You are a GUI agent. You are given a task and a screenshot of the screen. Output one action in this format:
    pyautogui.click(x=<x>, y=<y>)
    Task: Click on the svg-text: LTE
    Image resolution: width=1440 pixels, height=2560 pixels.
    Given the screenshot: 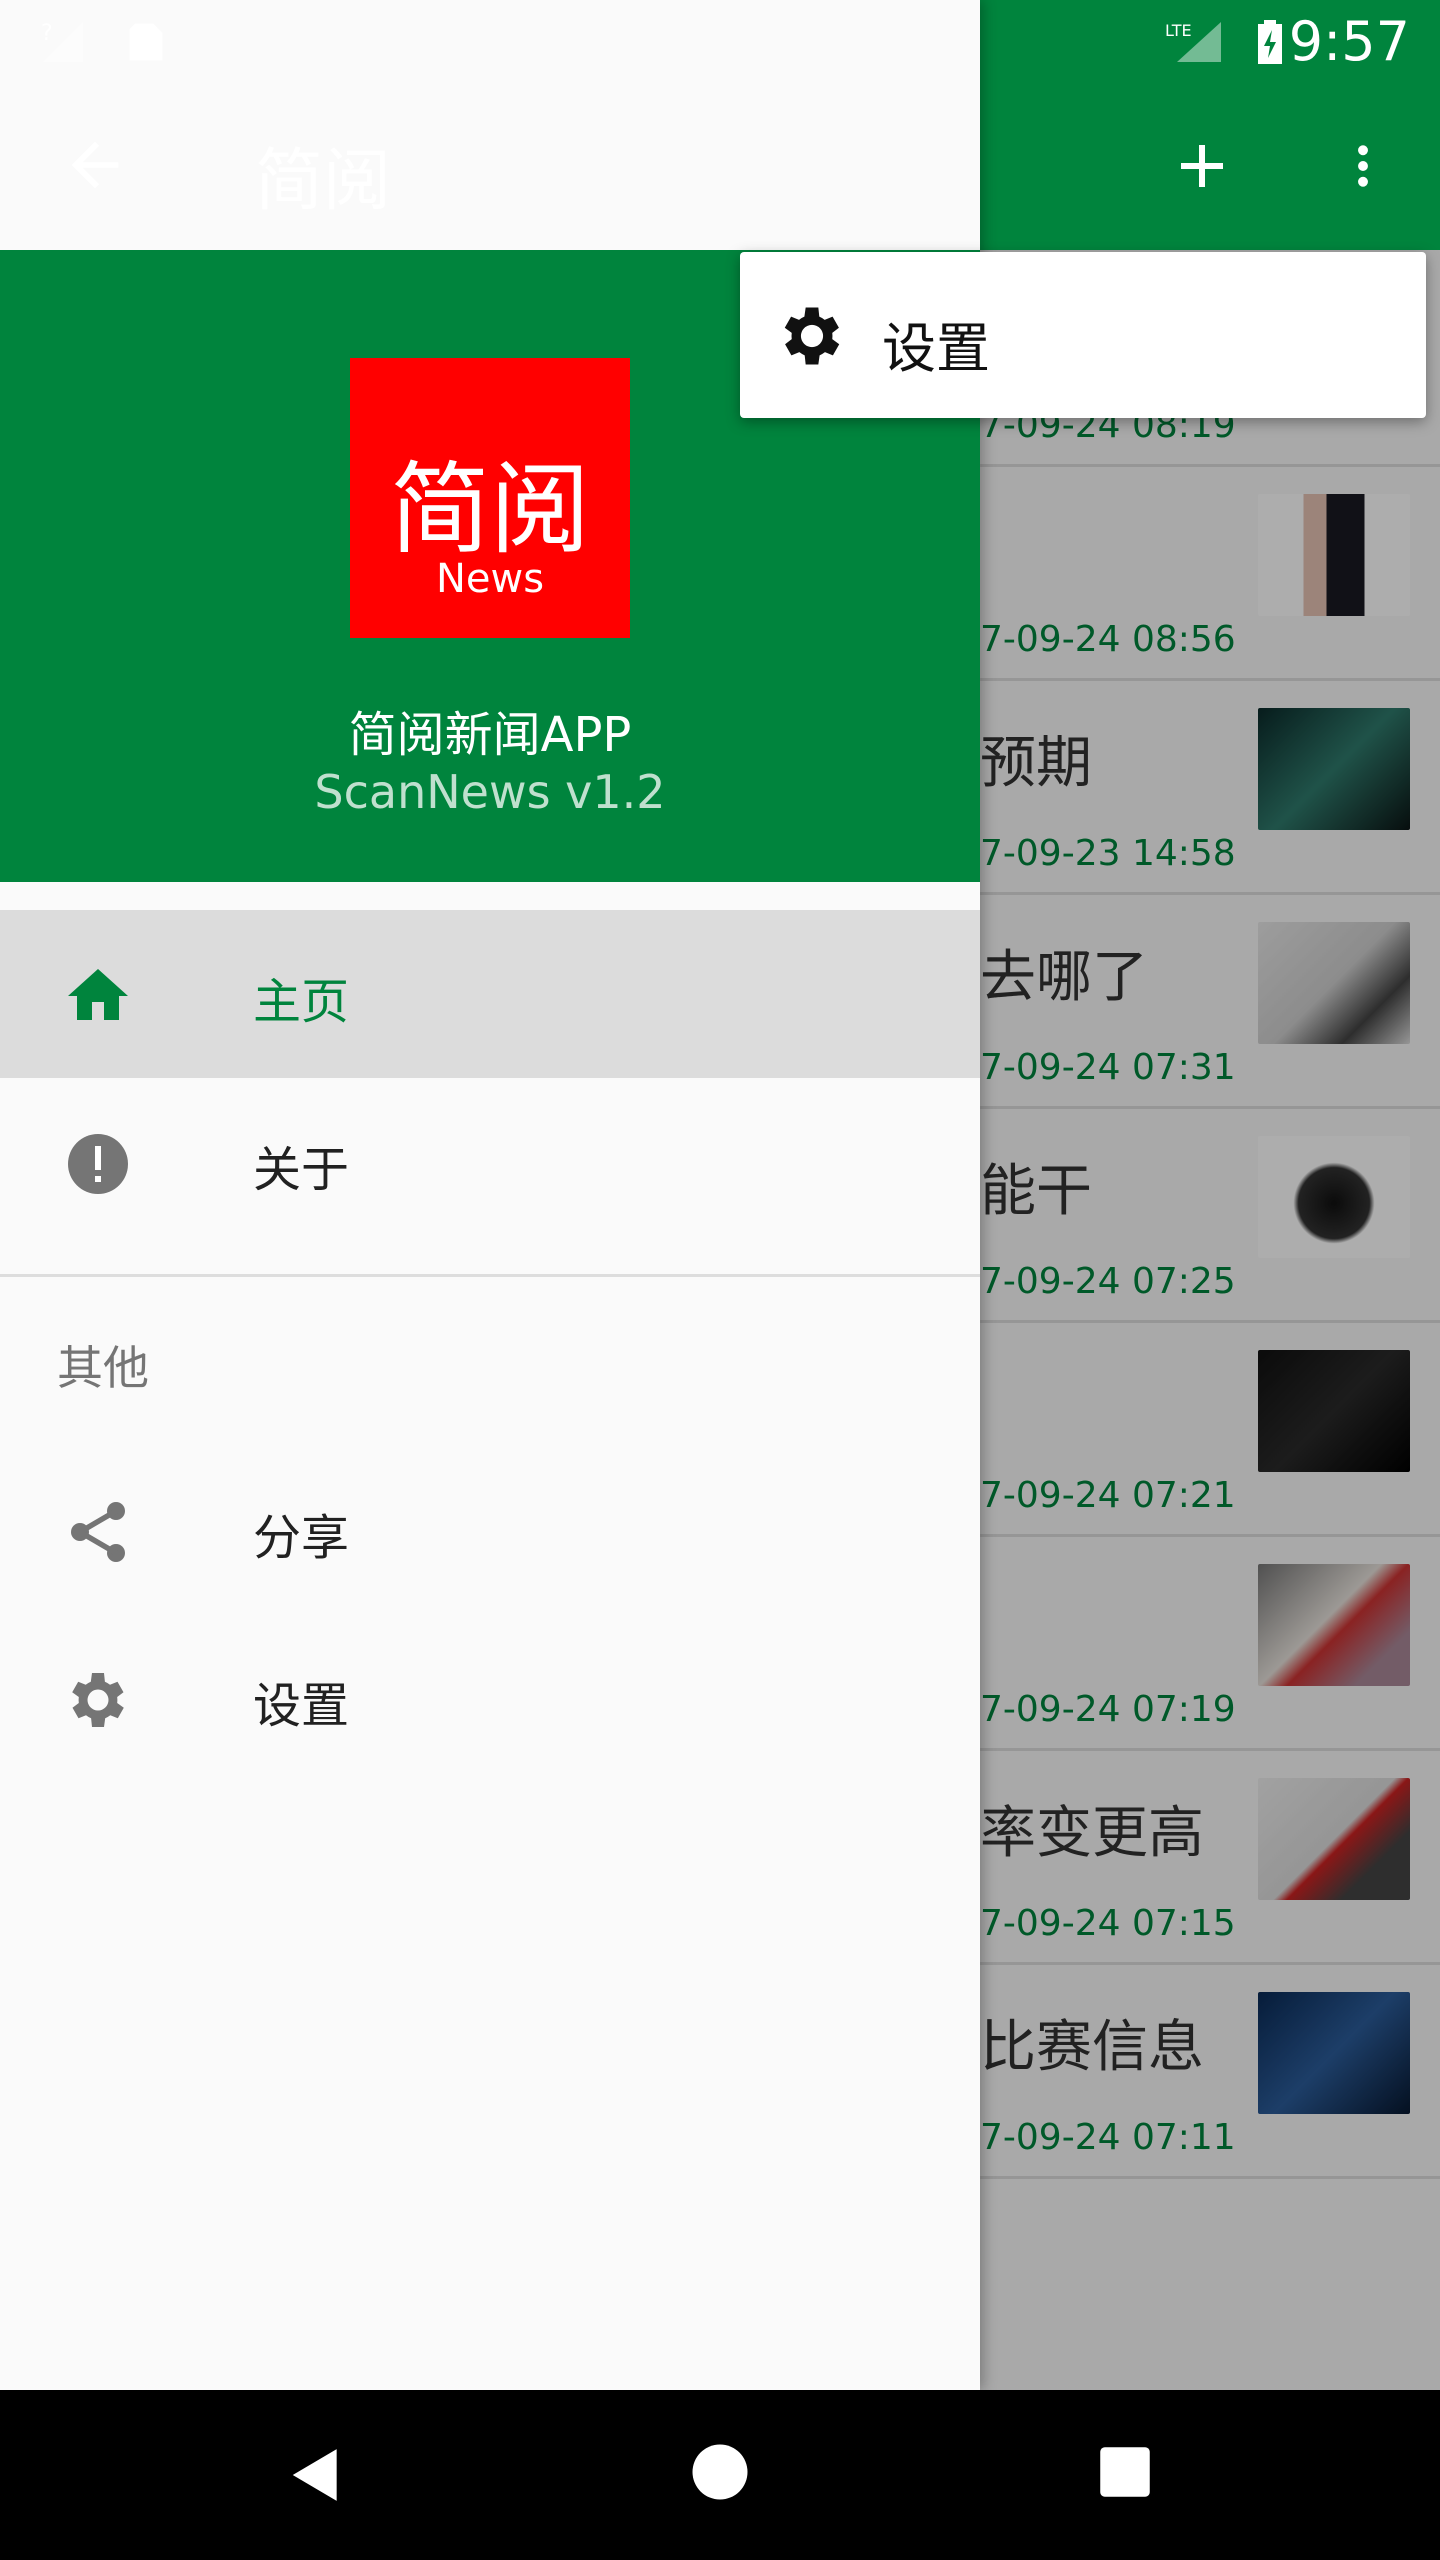 What is the action you would take?
    pyautogui.click(x=1178, y=30)
    